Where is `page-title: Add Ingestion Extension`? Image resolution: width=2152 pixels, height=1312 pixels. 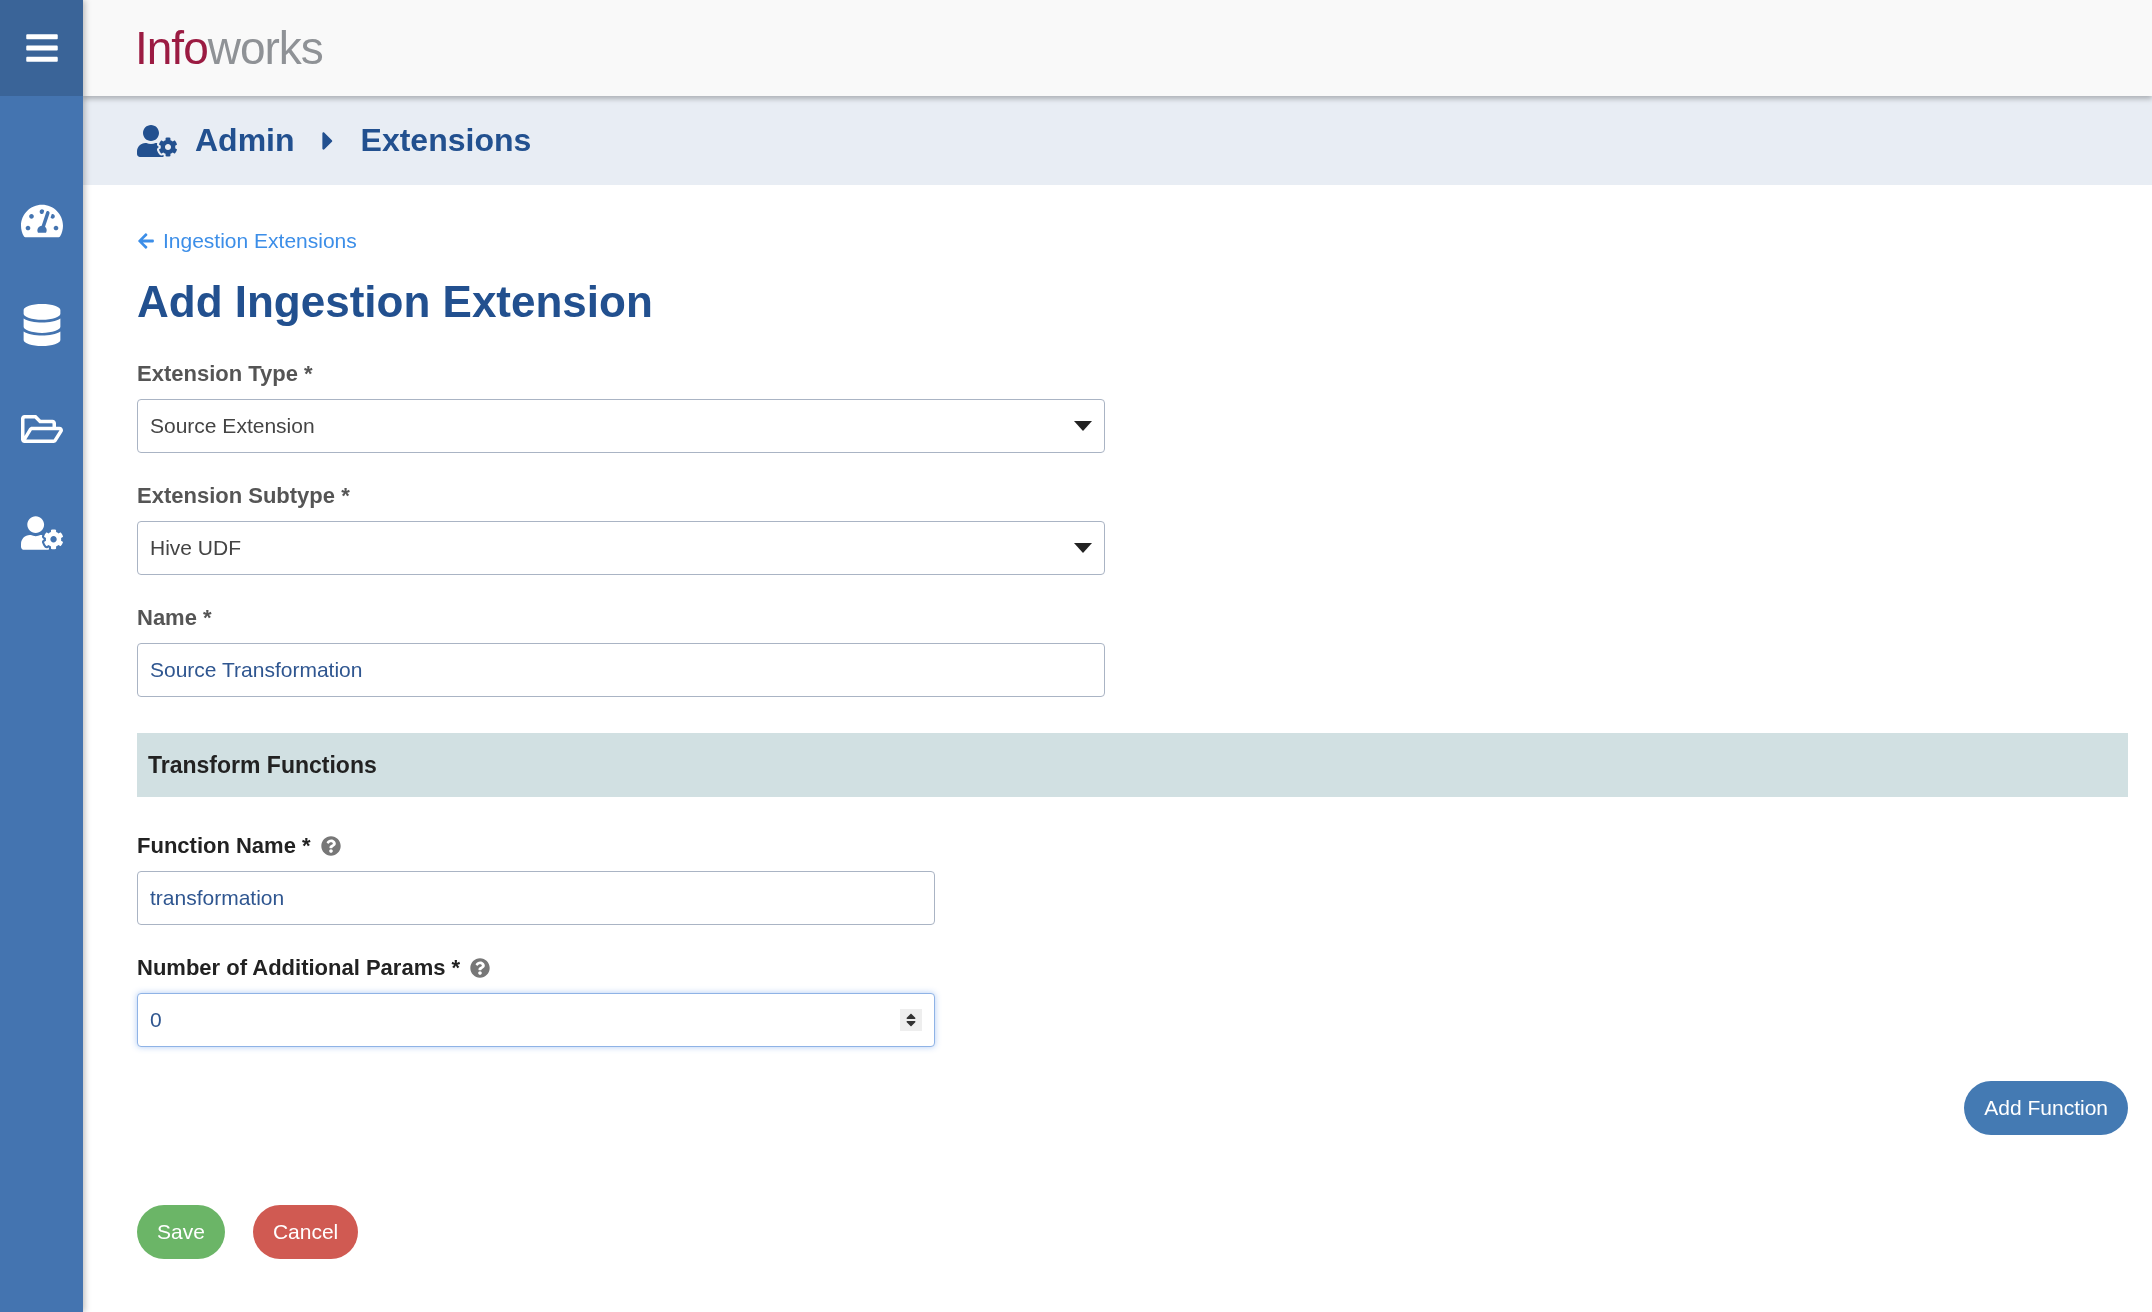
page-title: Add Ingestion Extension is located at coordinates (395, 302).